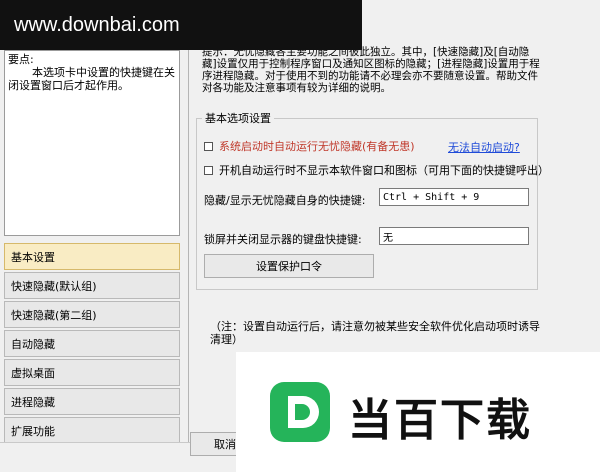 This screenshot has height=472, width=600. I want to click on lock-hotkey-label: 锁屏并关闭显示器的键盘快捷键:, so click(283, 239).